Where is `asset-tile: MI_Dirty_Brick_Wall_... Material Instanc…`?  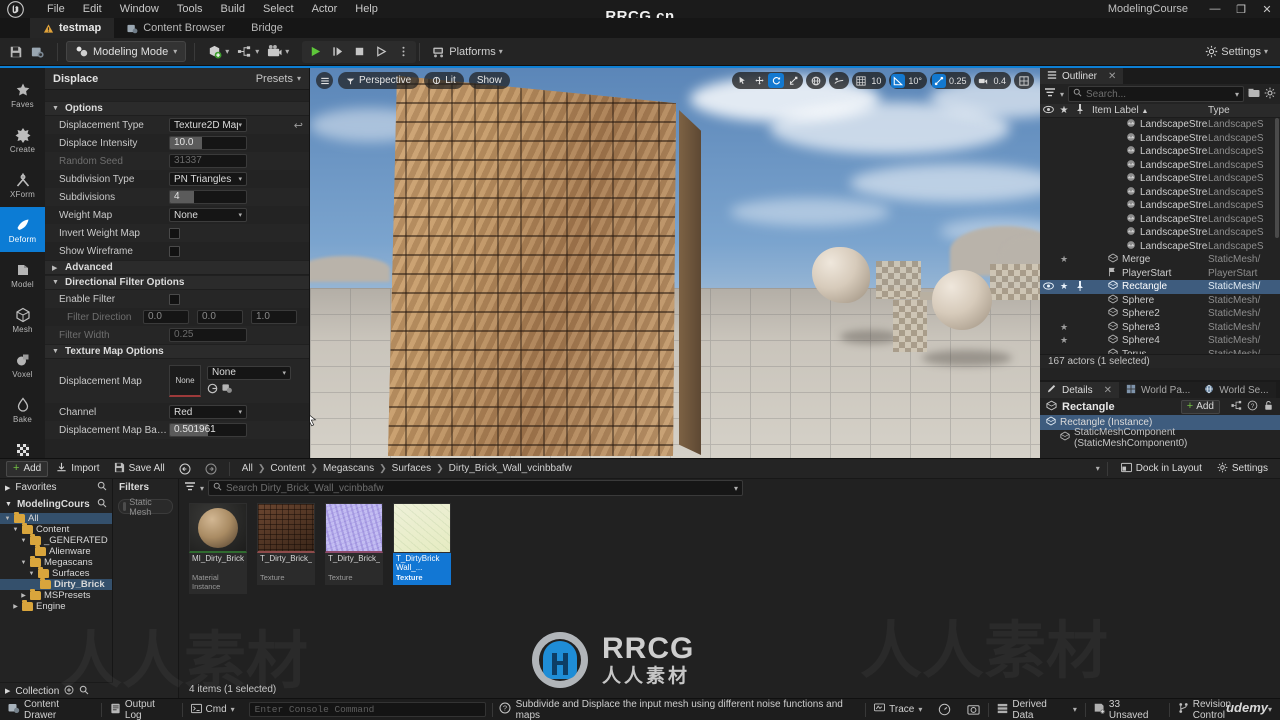
asset-tile: MI_Dirty_Brick_Wall_... Material Instanc… is located at coordinates (218, 548).